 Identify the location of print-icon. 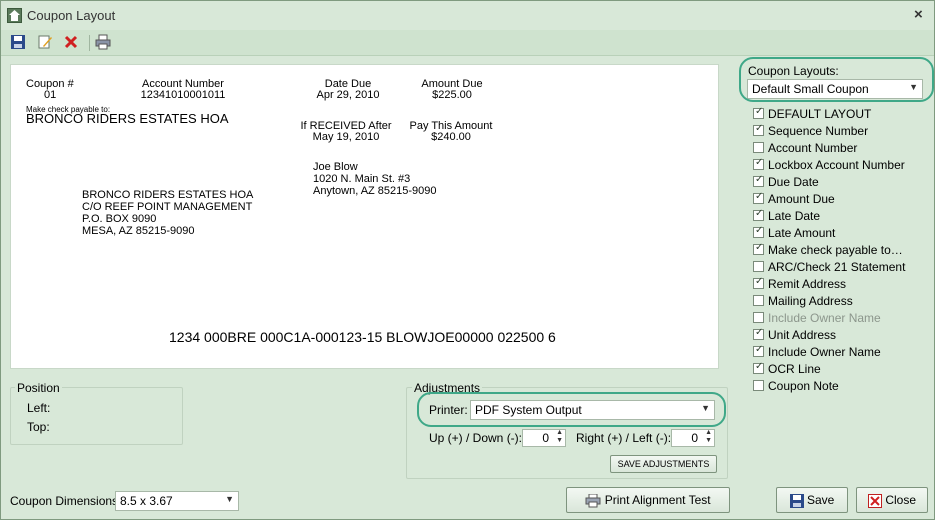
(104, 43).